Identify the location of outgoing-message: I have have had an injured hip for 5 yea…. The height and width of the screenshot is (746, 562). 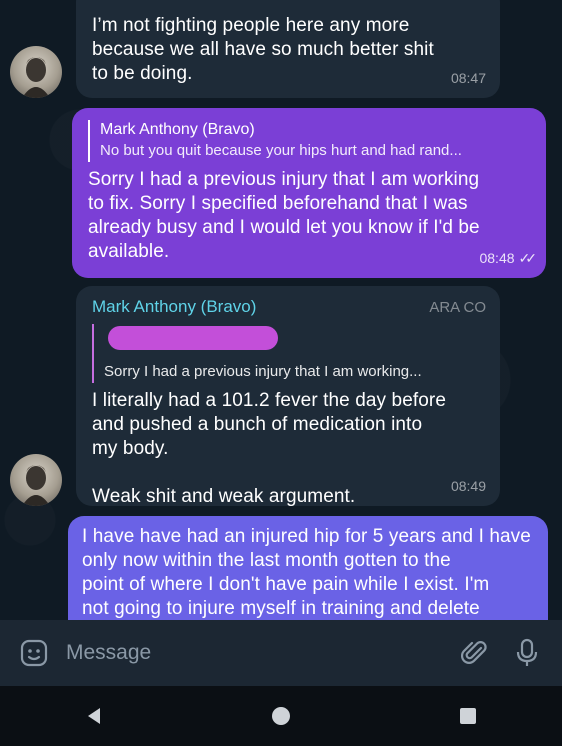
(308, 568).